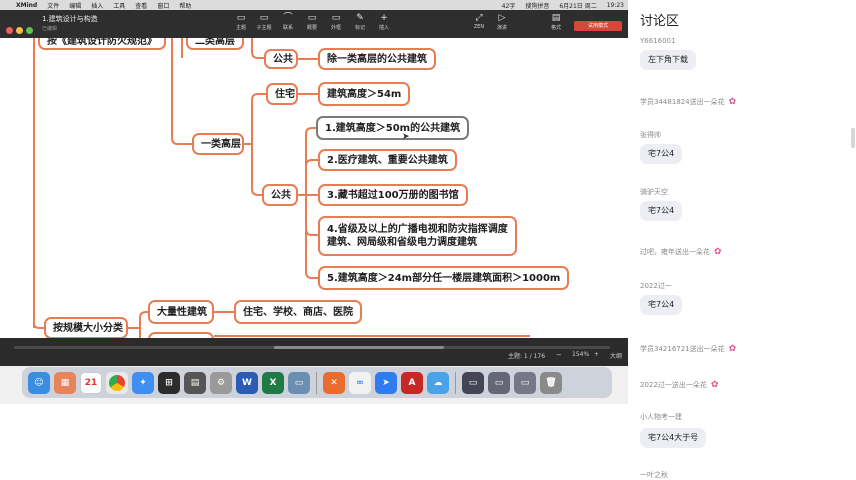 This screenshot has height=480, width=856. I want to click on relationship-icon: ⌒, so click(288, 18).